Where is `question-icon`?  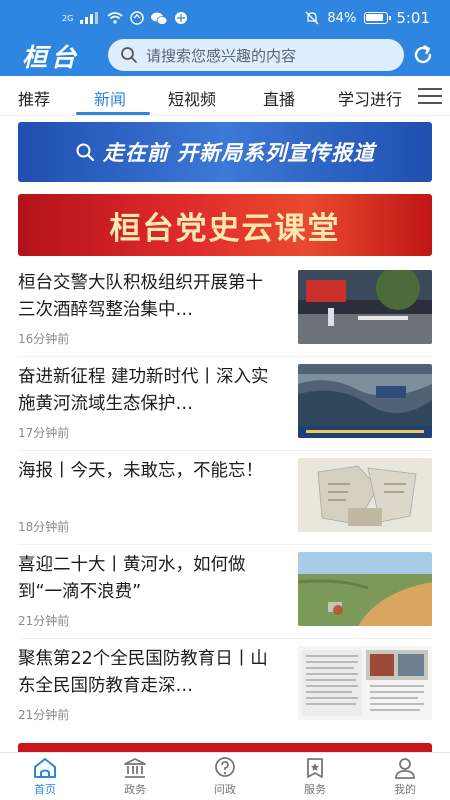 question-icon is located at coordinates (225, 767).